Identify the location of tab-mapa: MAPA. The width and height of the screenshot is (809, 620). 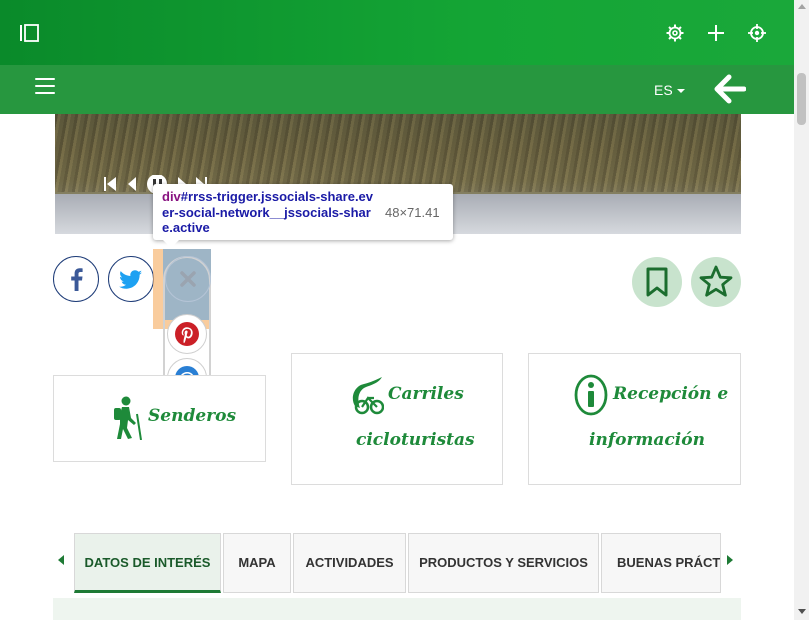
(257, 563).